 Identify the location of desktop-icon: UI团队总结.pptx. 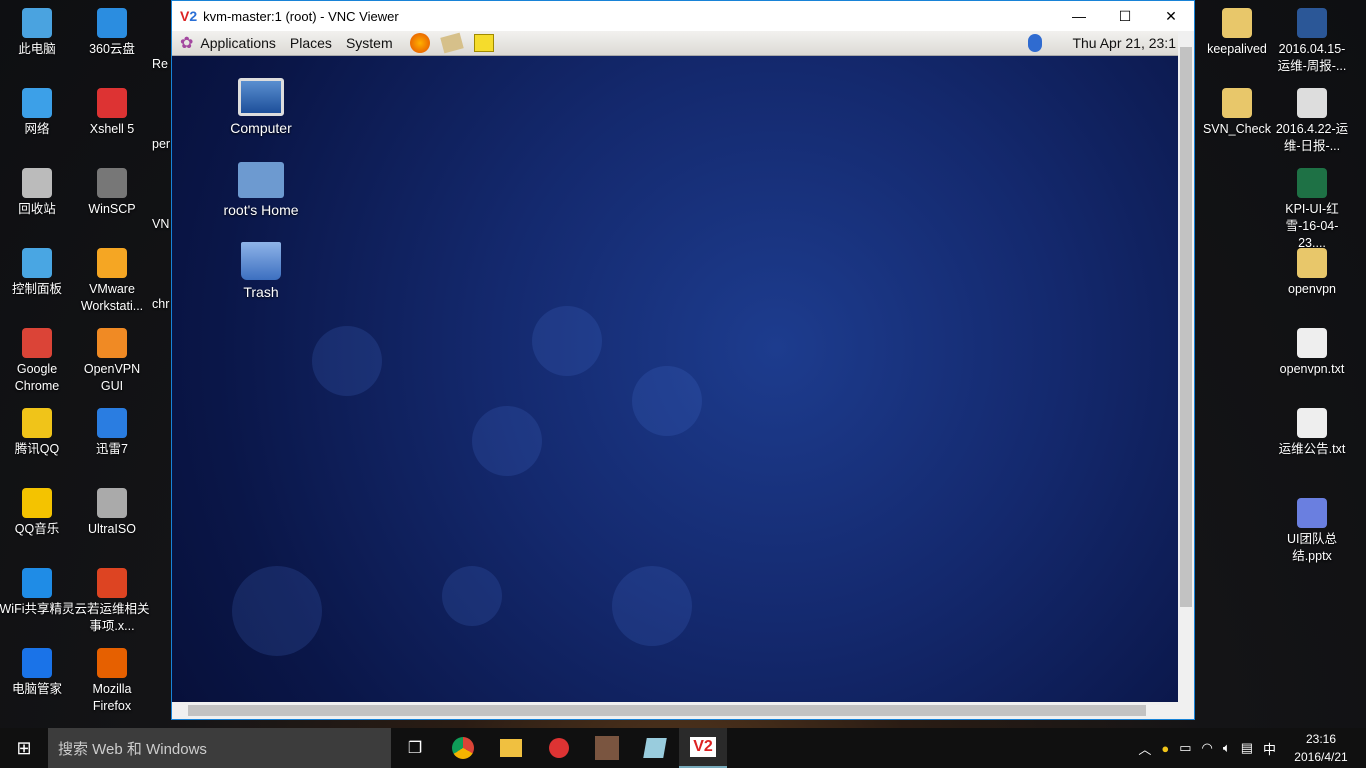
(1312, 531).